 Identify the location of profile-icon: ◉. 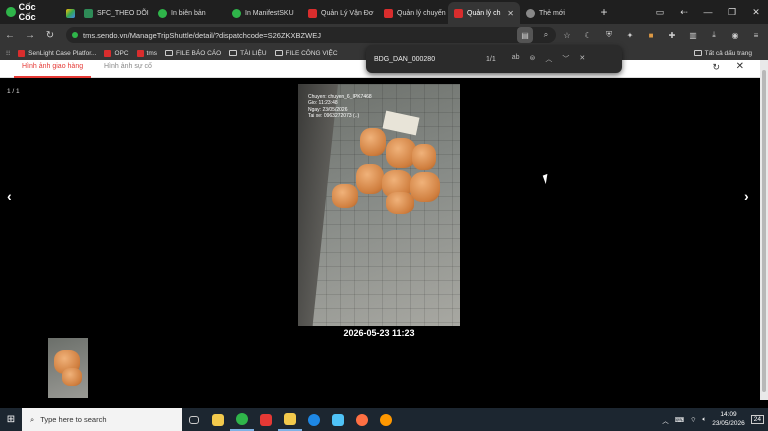
(735, 35).